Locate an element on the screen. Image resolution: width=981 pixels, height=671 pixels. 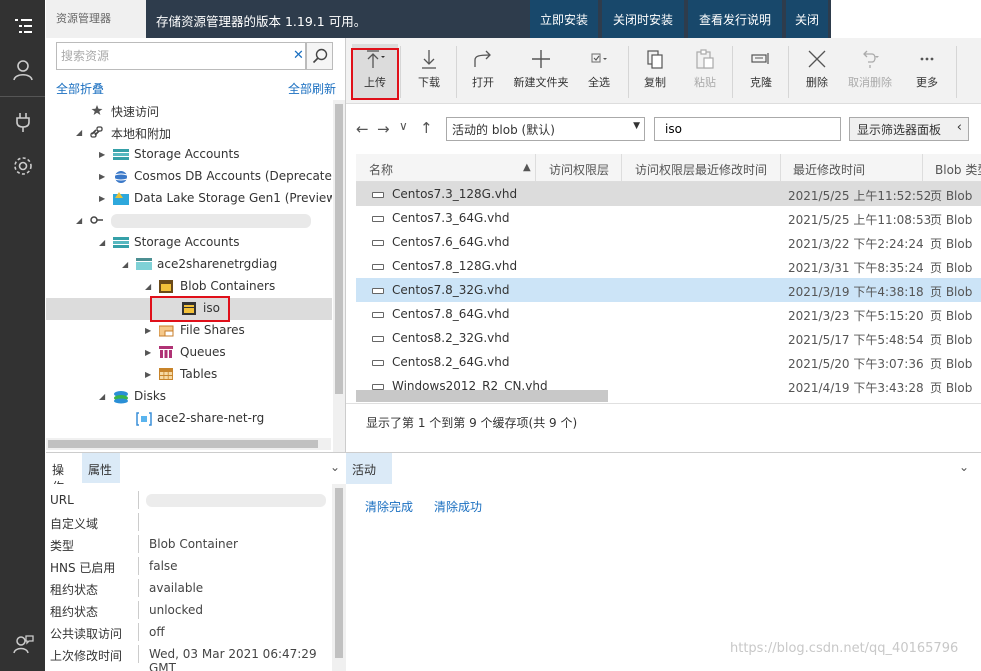
tree-horizontal-scrollbar is located at coordinates (188, 444).